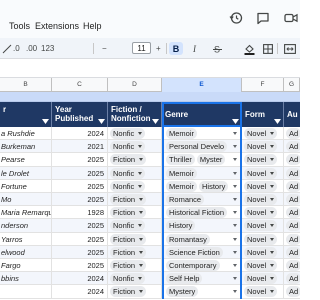  What do you see at coordinates (292, 85) in the screenshot?
I see `column-header-g: G` at bounding box center [292, 85].